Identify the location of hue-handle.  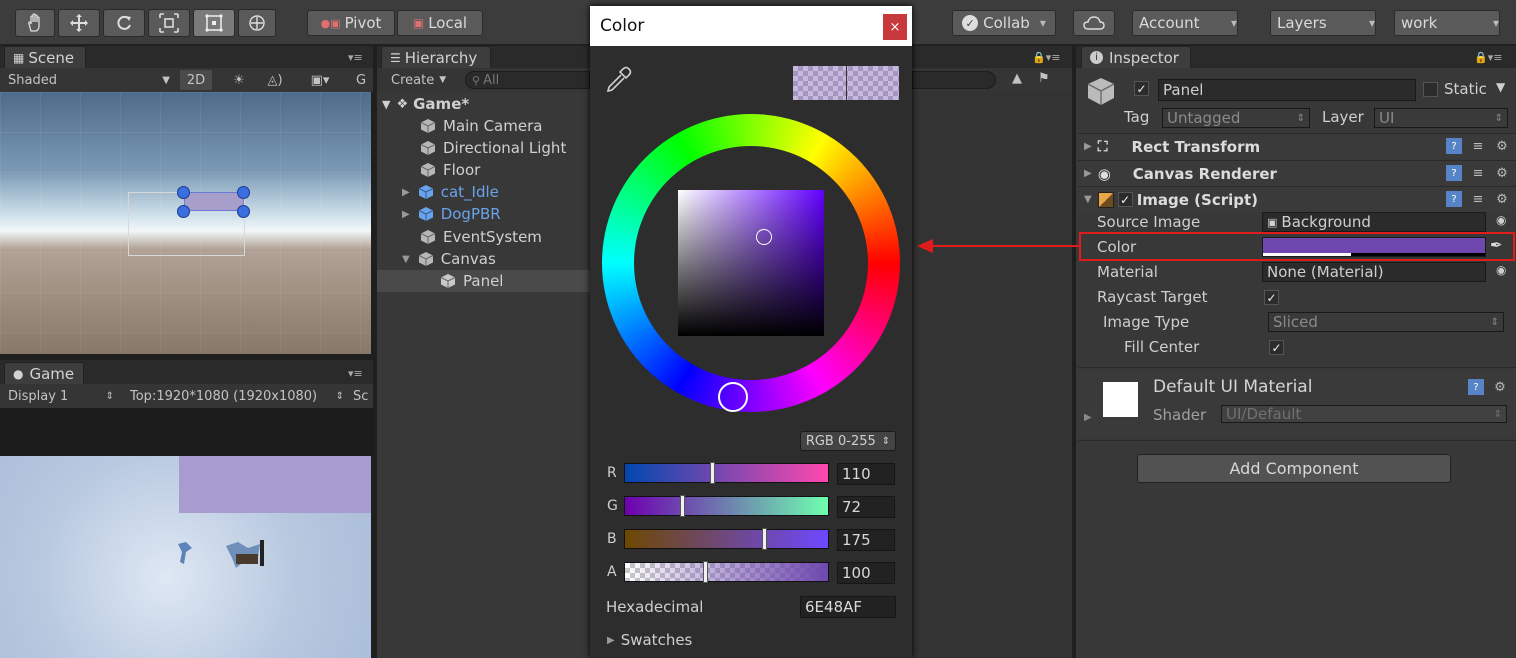
(733, 397).